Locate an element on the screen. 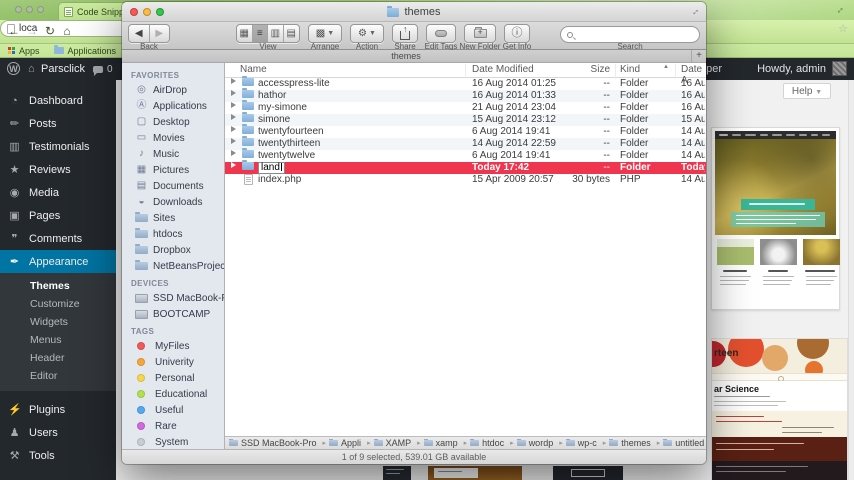  get-info-button: ⓘ is located at coordinates (517, 33).